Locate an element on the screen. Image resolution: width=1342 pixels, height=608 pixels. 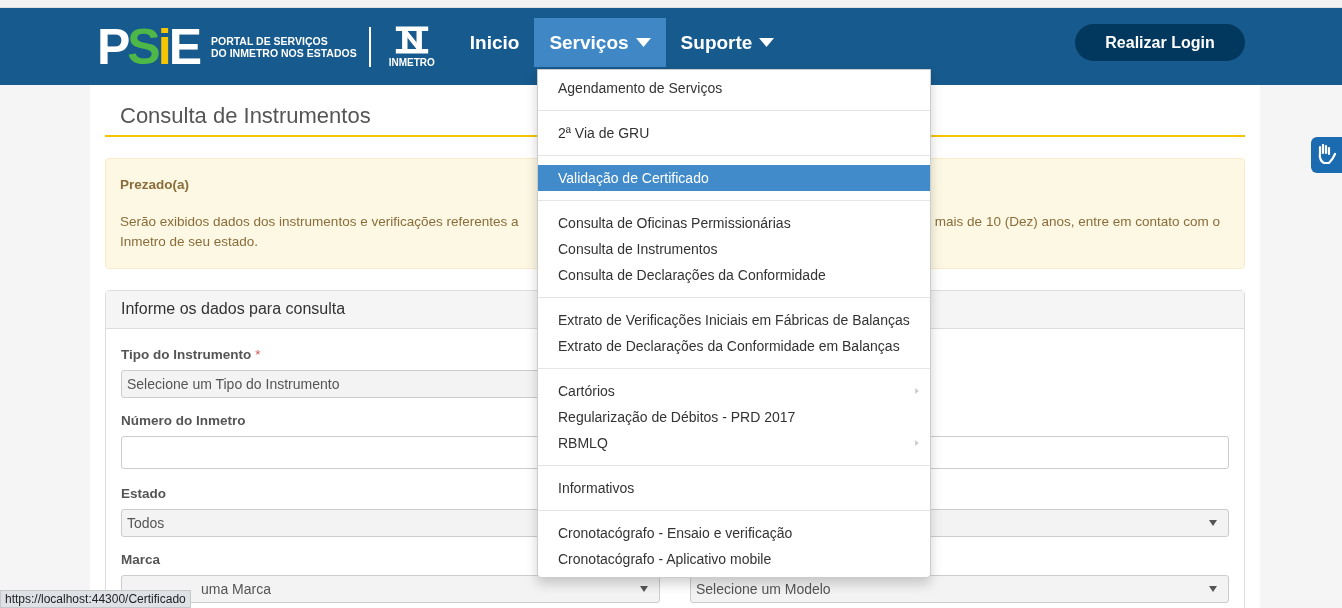
alert-title: Prezado(a) is located at coordinates (155, 184).